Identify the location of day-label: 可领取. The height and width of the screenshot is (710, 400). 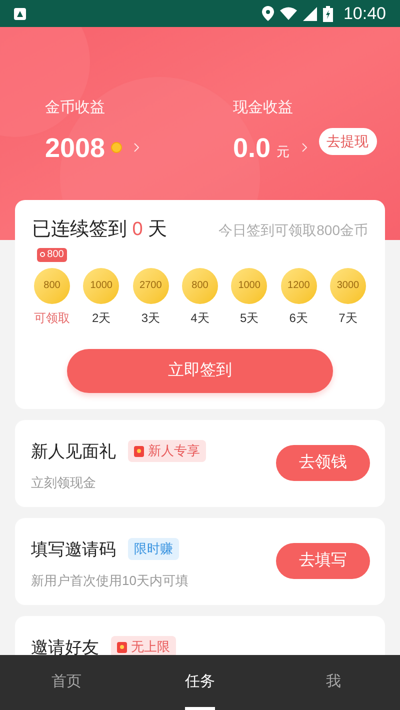
(52, 318).